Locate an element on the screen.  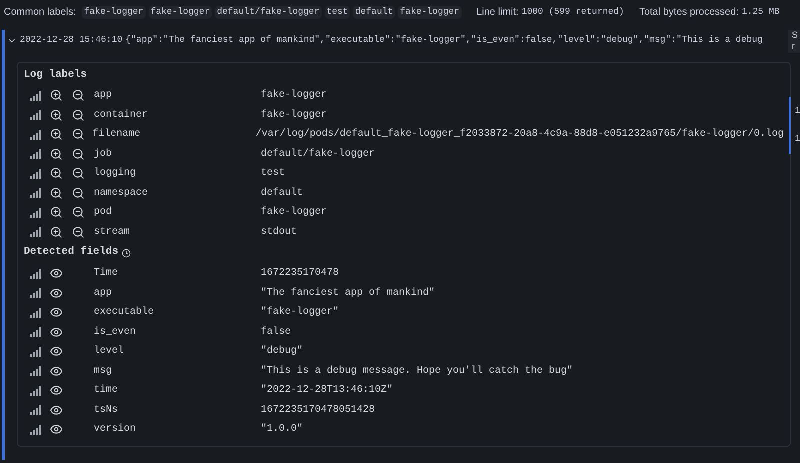
field-name: pod is located at coordinates (104, 213).